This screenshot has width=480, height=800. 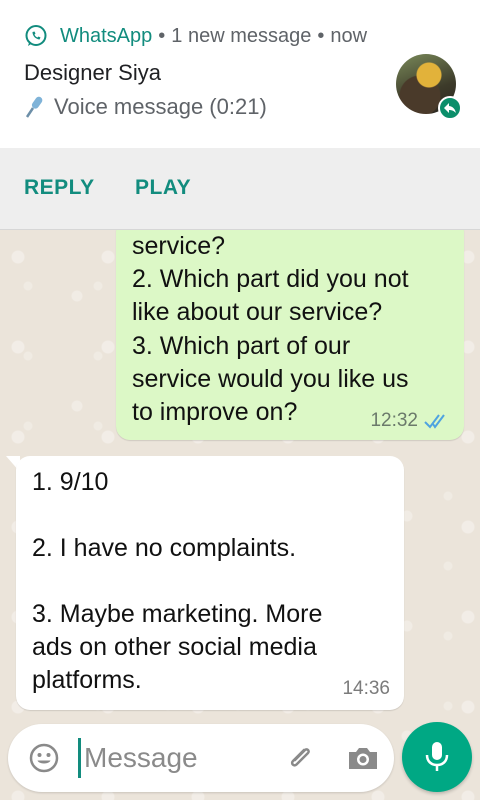 What do you see at coordinates (174, 758) in the screenshot?
I see `message-input` at bounding box center [174, 758].